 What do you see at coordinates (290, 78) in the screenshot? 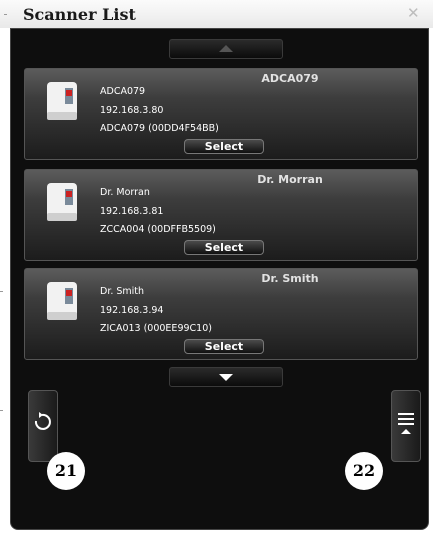
I see `scanner-heading: ADCA079` at bounding box center [290, 78].